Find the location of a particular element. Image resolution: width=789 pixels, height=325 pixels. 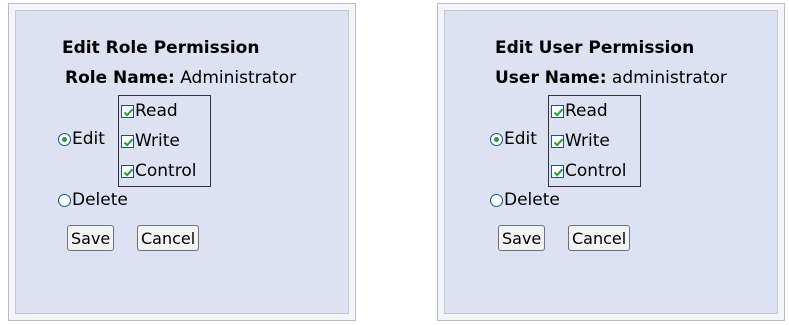

role-delete-option: Delete is located at coordinates (93, 200).